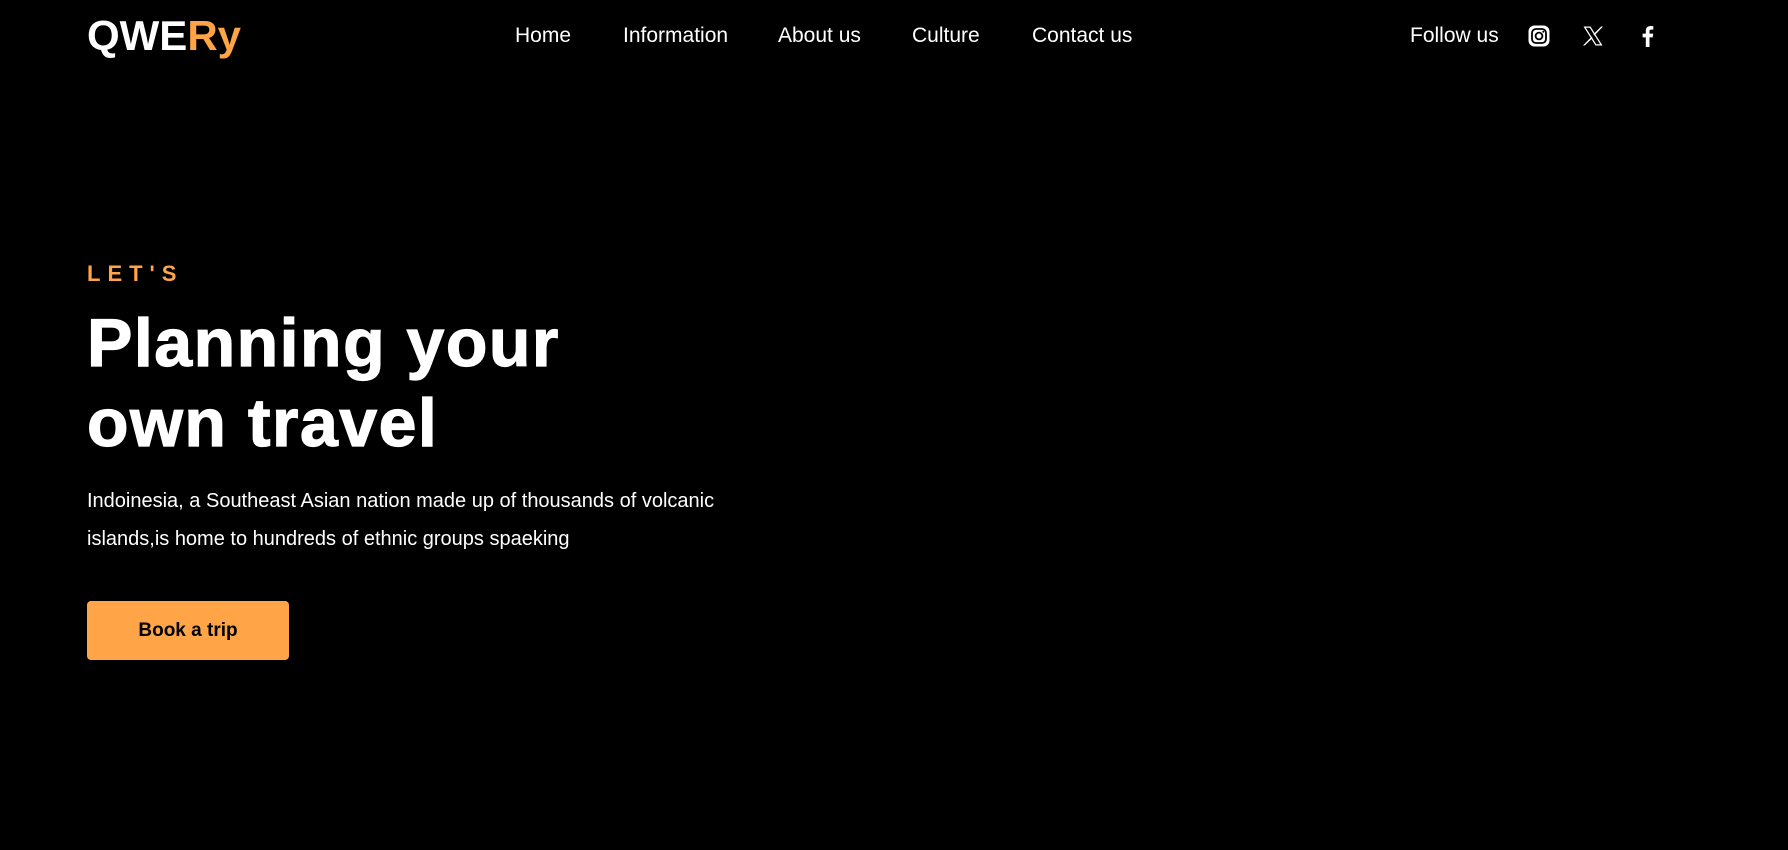 This screenshot has height=850, width=1788. What do you see at coordinates (1648, 36) in the screenshot?
I see `facebook-icon` at bounding box center [1648, 36].